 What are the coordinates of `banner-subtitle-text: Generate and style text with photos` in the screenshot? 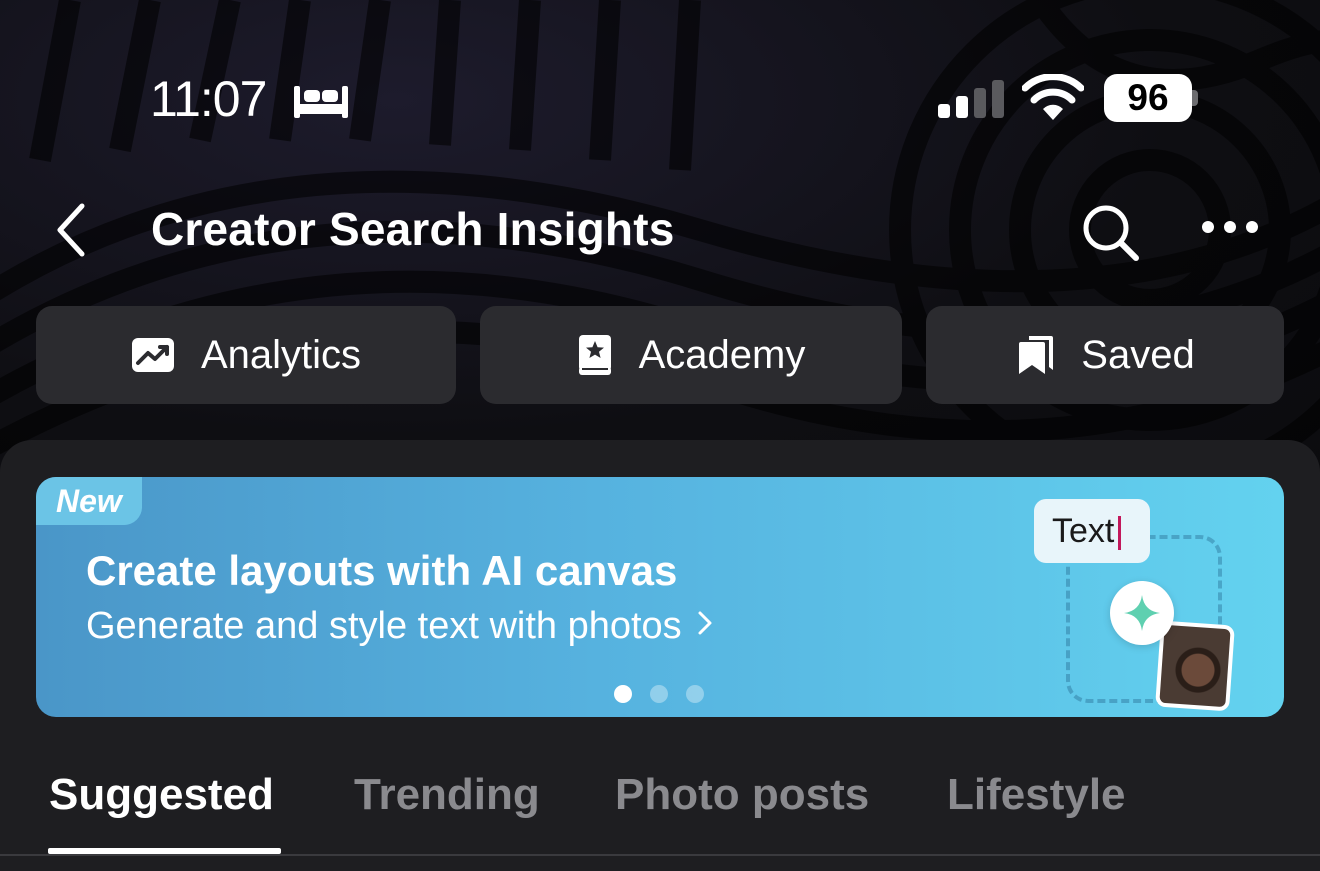 It's located at (384, 626).